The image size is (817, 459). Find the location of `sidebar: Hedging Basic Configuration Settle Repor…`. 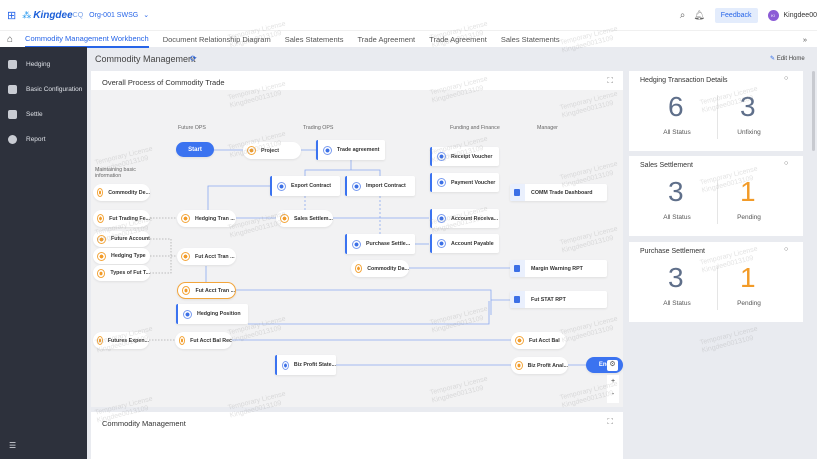

sidebar: Hedging Basic Configuration Settle Repor… is located at coordinates (43, 253).